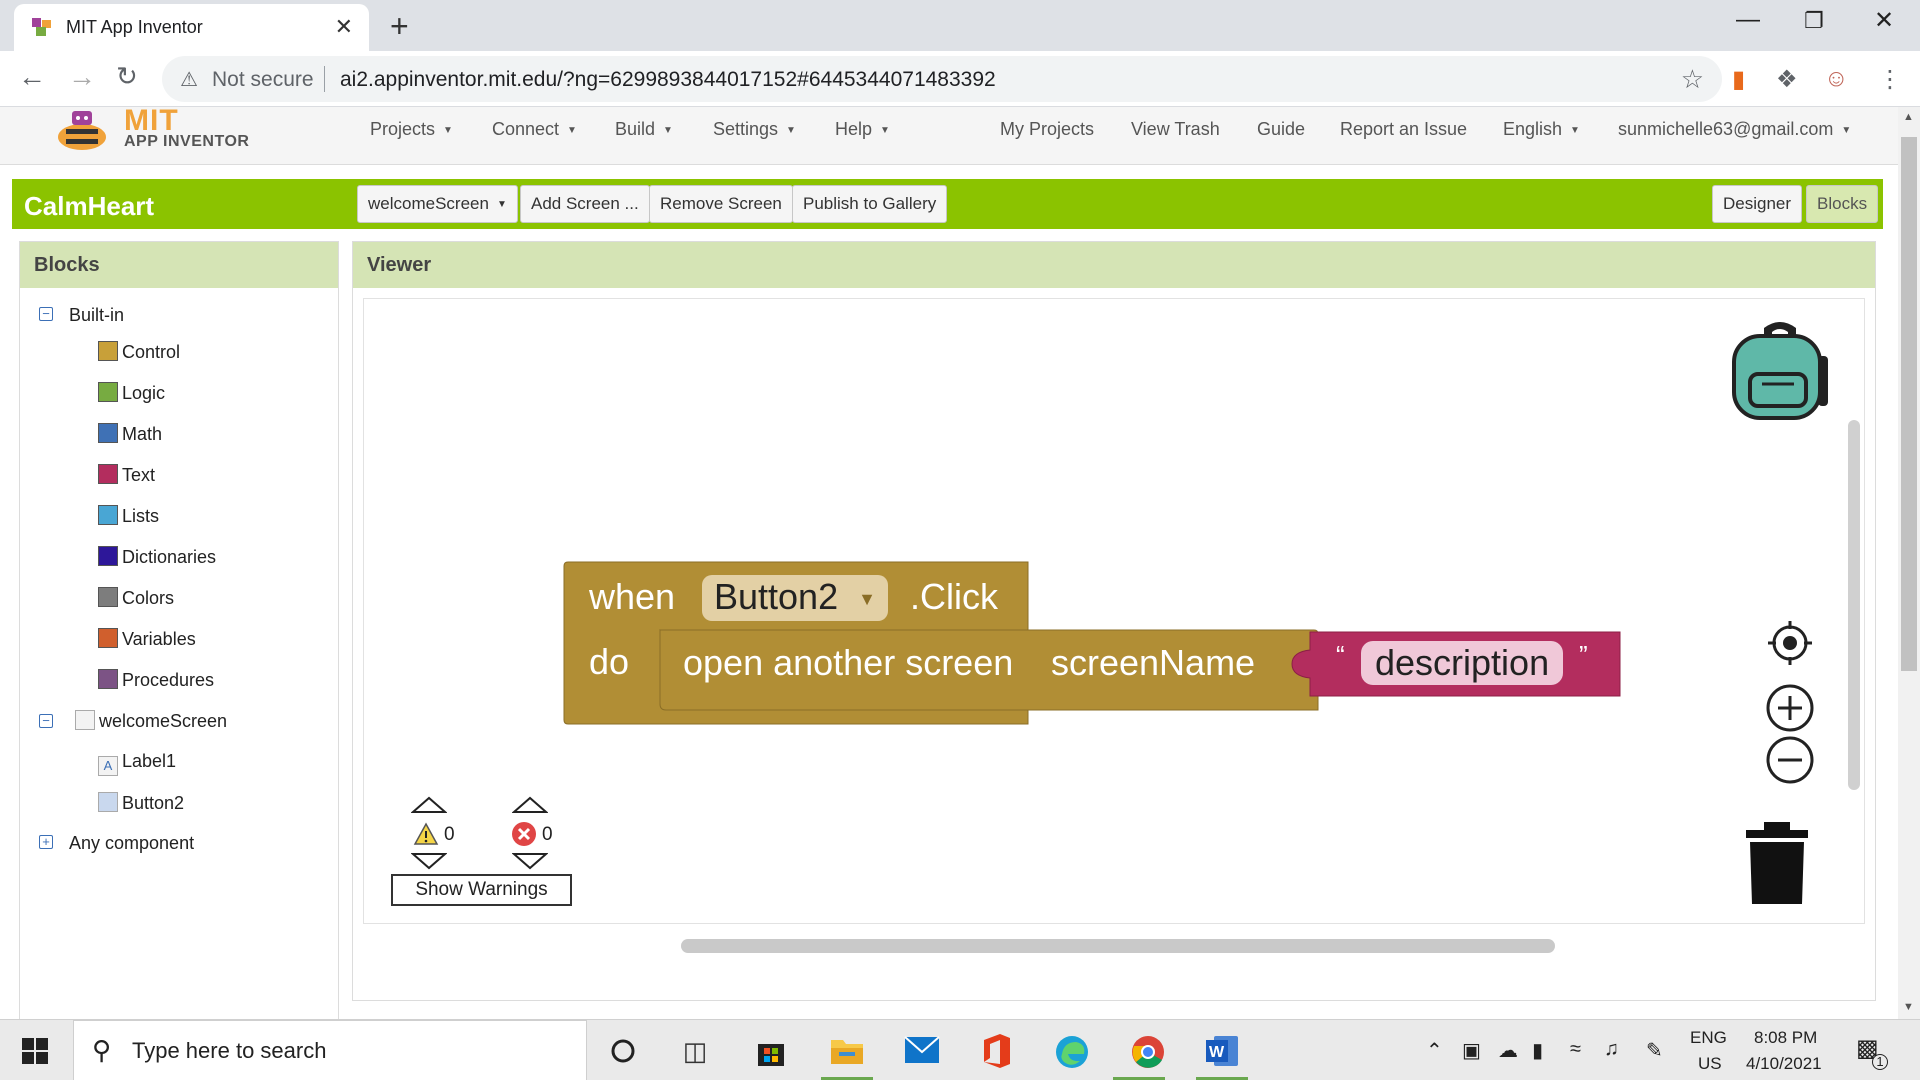 The width and height of the screenshot is (1920, 1080). What do you see at coordinates (1710, 1064) in the screenshot?
I see `input-language-bottom: US` at bounding box center [1710, 1064].